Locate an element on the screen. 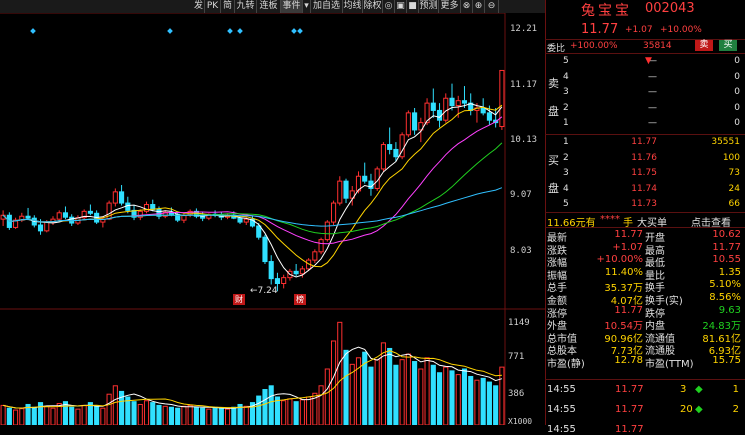 The width and height of the screenshot is (745, 435). toolbar-item: ▣ is located at coordinates (401, 6).